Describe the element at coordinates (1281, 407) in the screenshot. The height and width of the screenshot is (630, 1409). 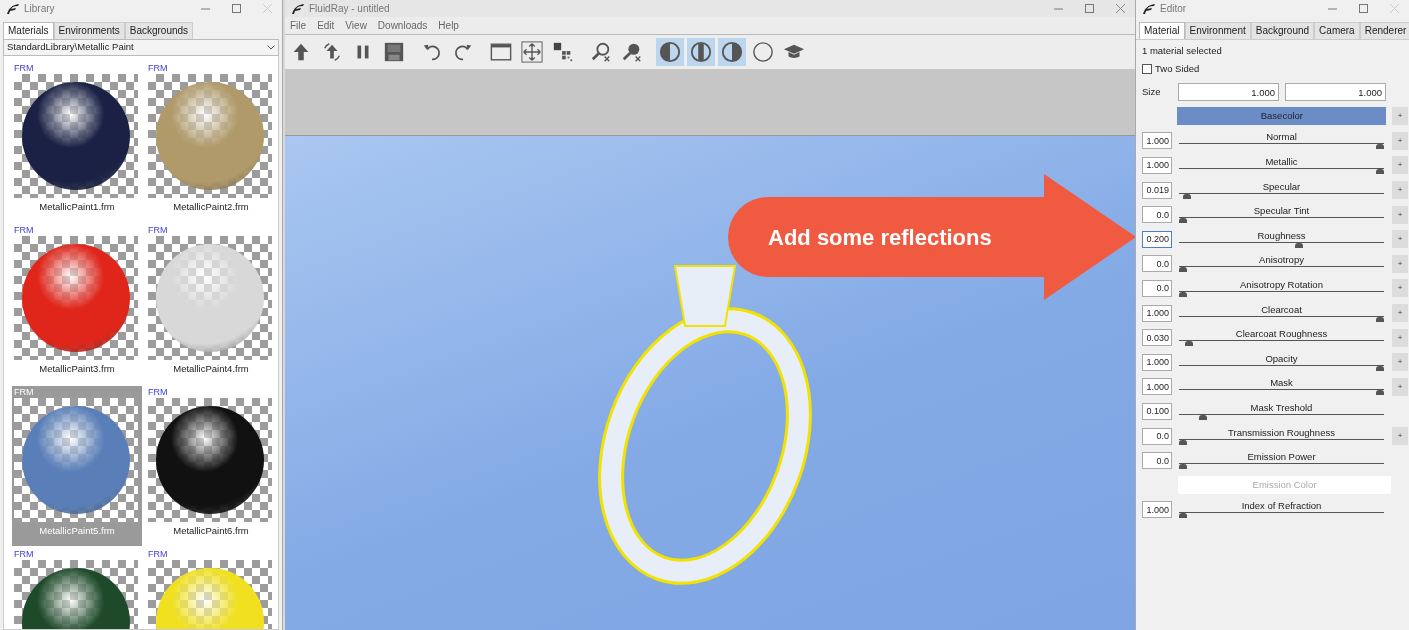
I see `slider-label: Mask Treshold` at that location.